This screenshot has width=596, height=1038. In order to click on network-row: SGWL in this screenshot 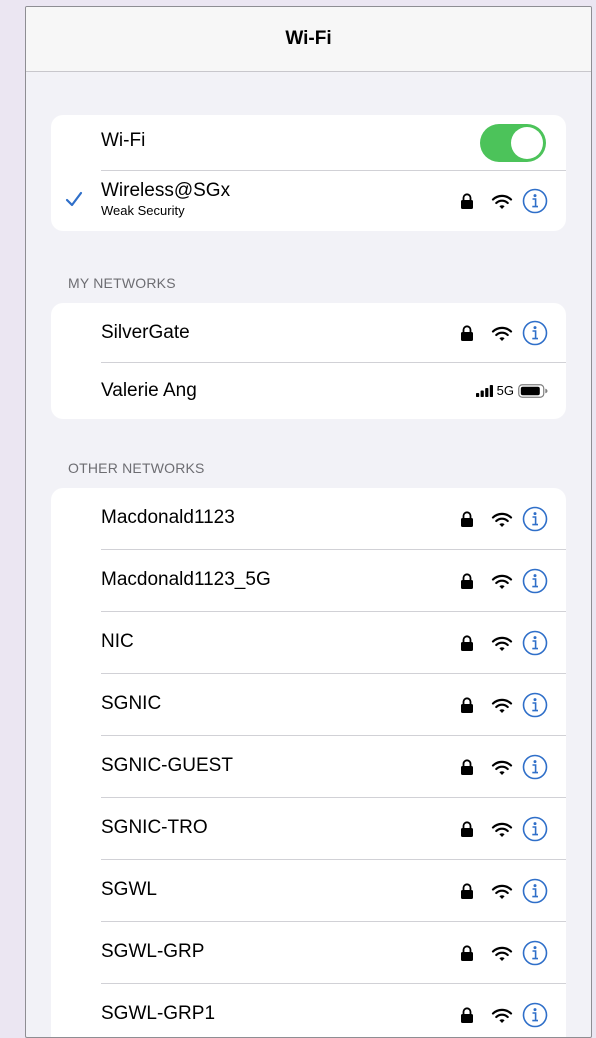, I will do `click(308, 891)`.